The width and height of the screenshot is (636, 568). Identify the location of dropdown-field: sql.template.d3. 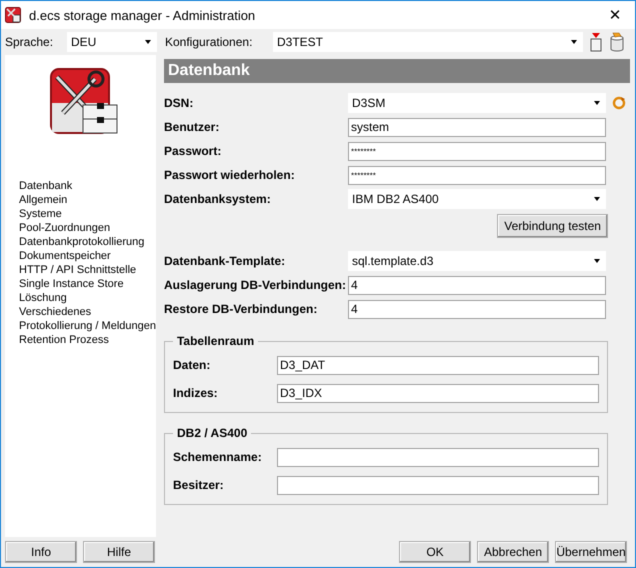
(477, 261).